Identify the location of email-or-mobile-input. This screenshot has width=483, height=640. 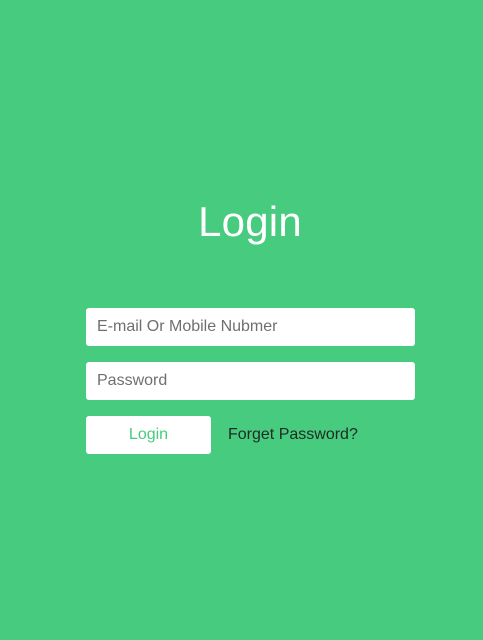
(250, 327).